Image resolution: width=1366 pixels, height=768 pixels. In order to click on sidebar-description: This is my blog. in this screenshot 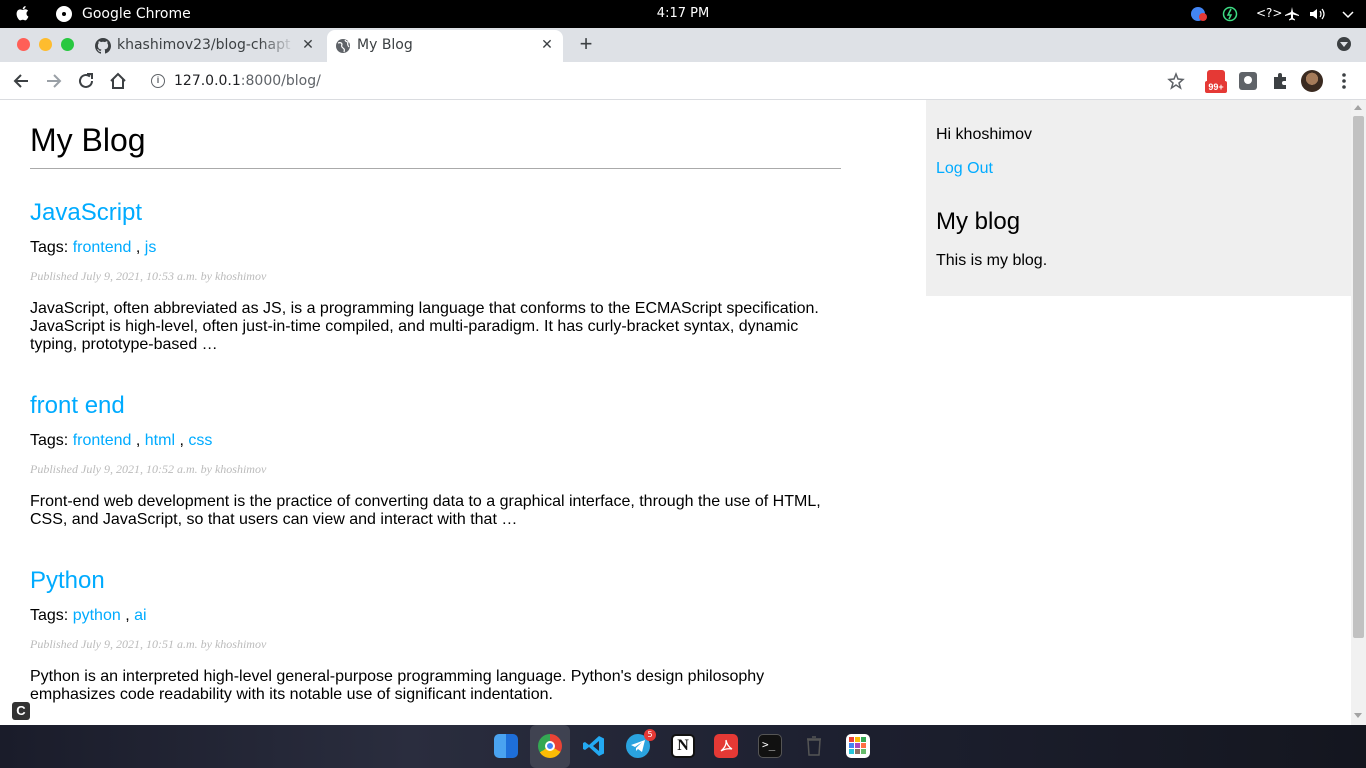, I will do `click(992, 260)`.